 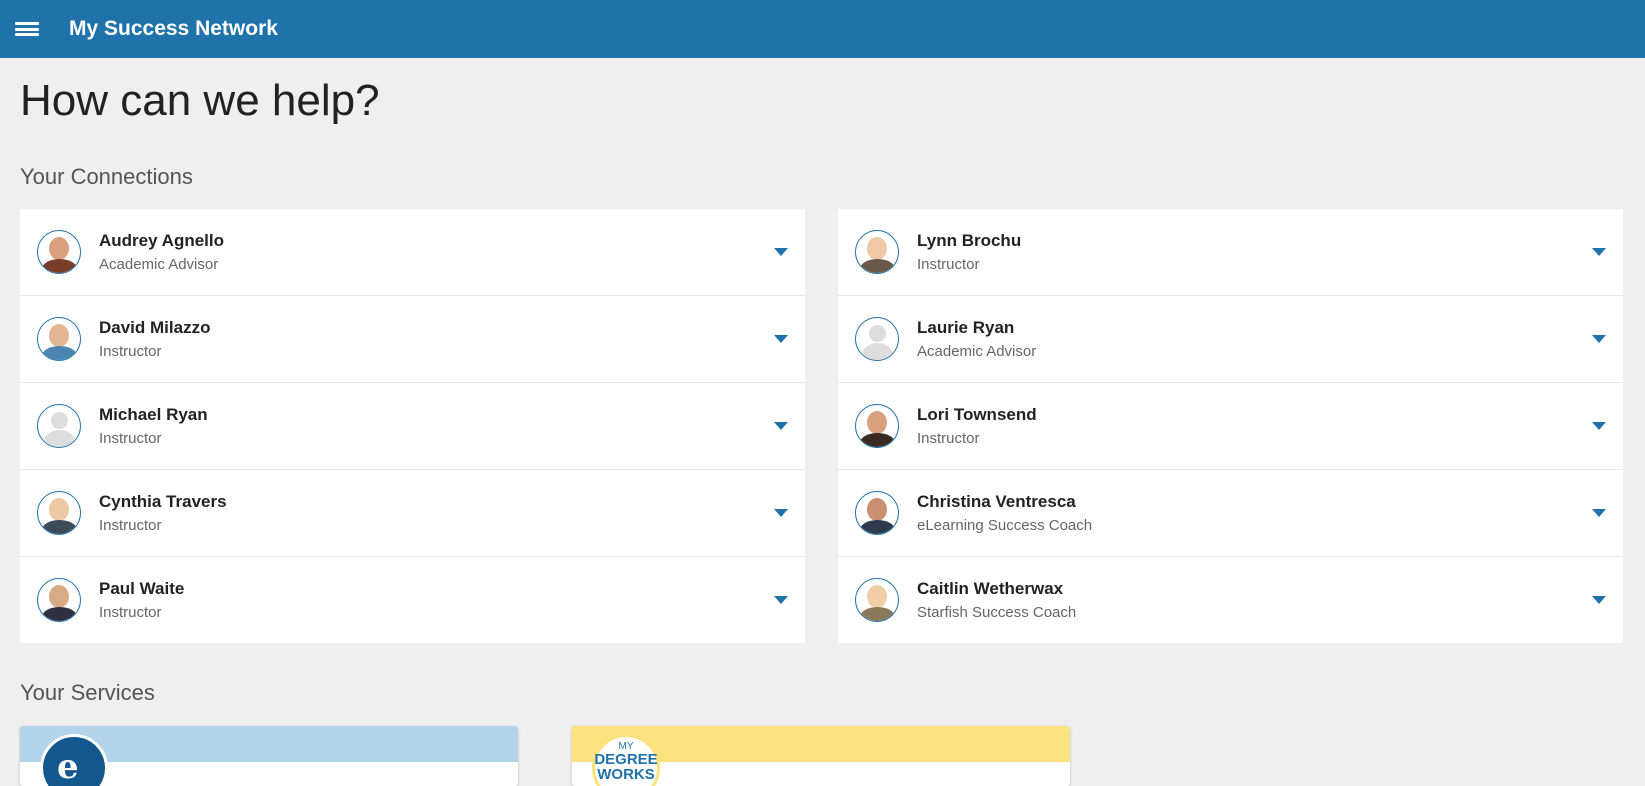 I want to click on connection-name: Caitlin Wetherwax, so click(x=990, y=588).